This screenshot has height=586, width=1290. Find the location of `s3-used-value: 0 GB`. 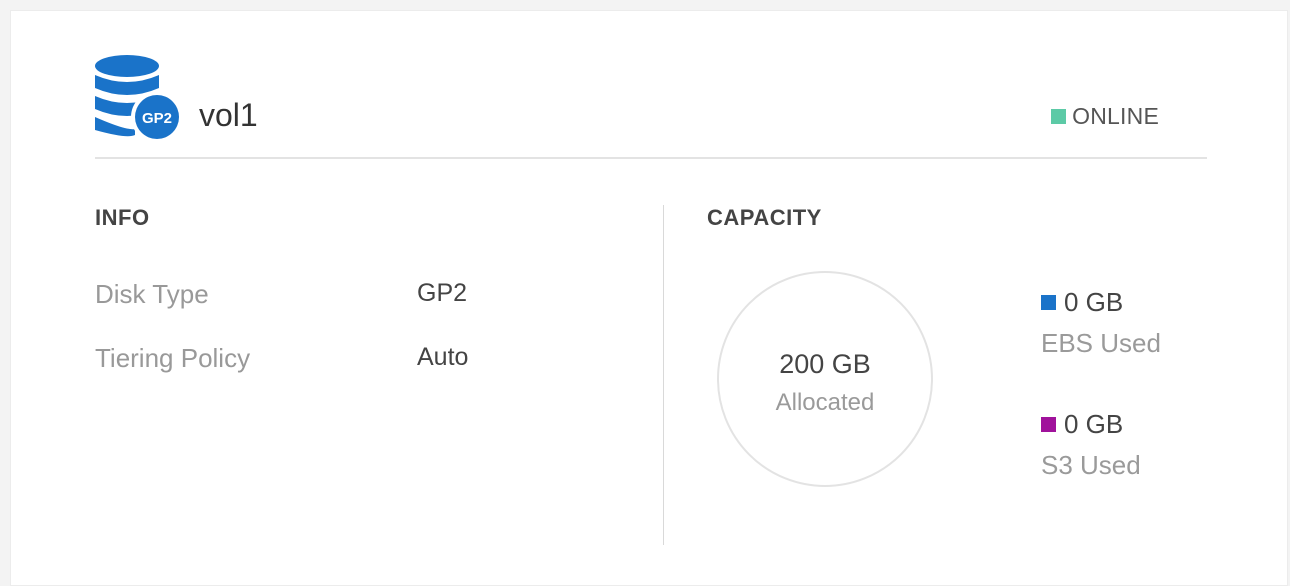

s3-used-value: 0 GB is located at coordinates (1094, 424).